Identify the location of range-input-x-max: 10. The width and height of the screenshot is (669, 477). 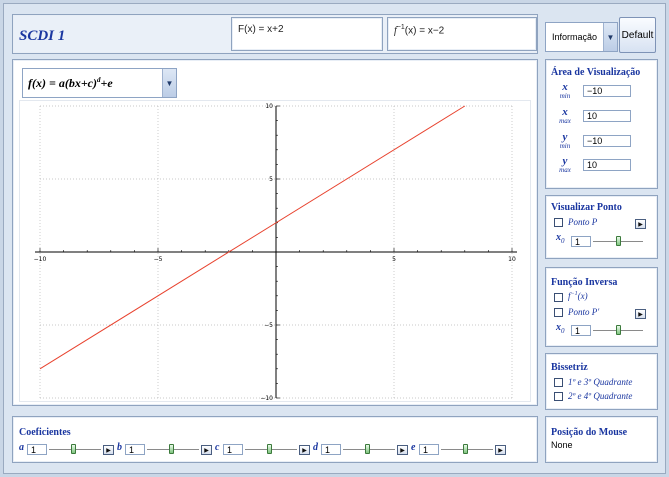
(607, 116).